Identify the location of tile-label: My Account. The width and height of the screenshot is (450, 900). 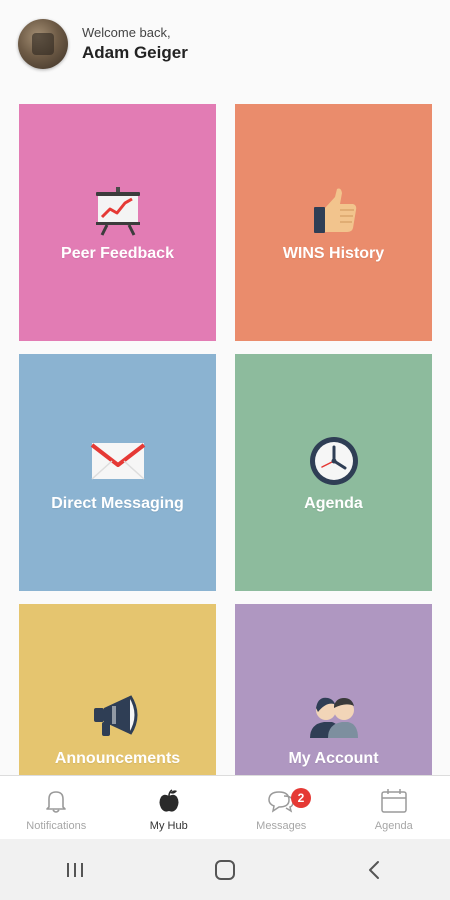
(333, 758).